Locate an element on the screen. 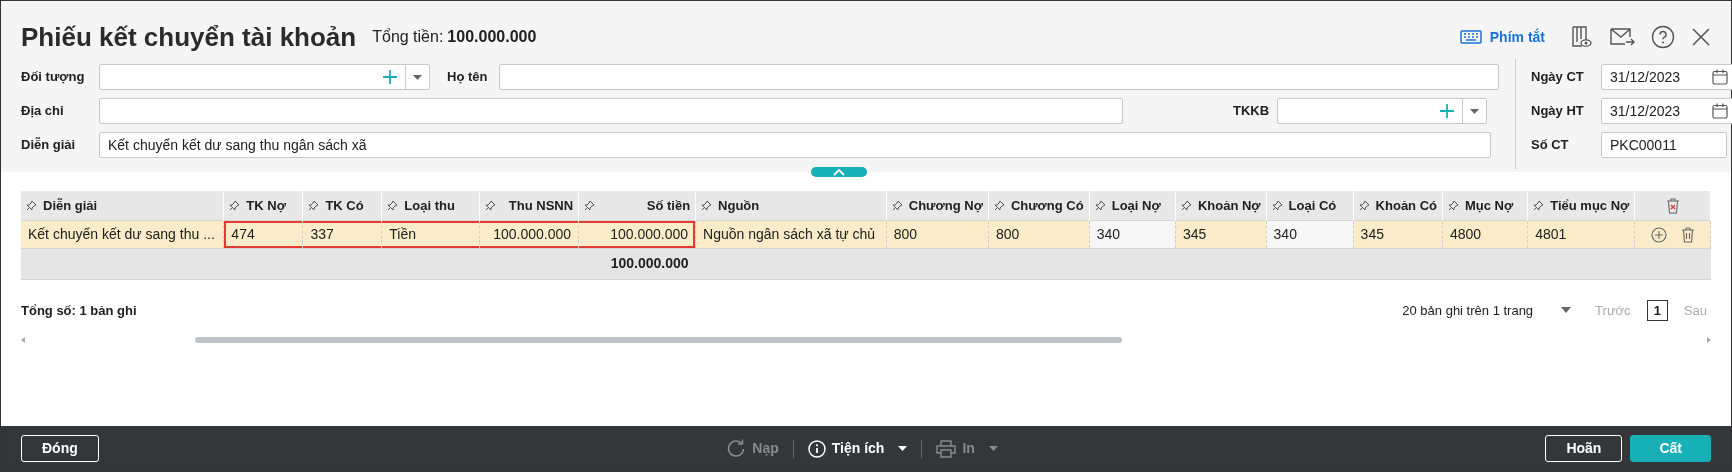  help-icon is located at coordinates (1663, 37).